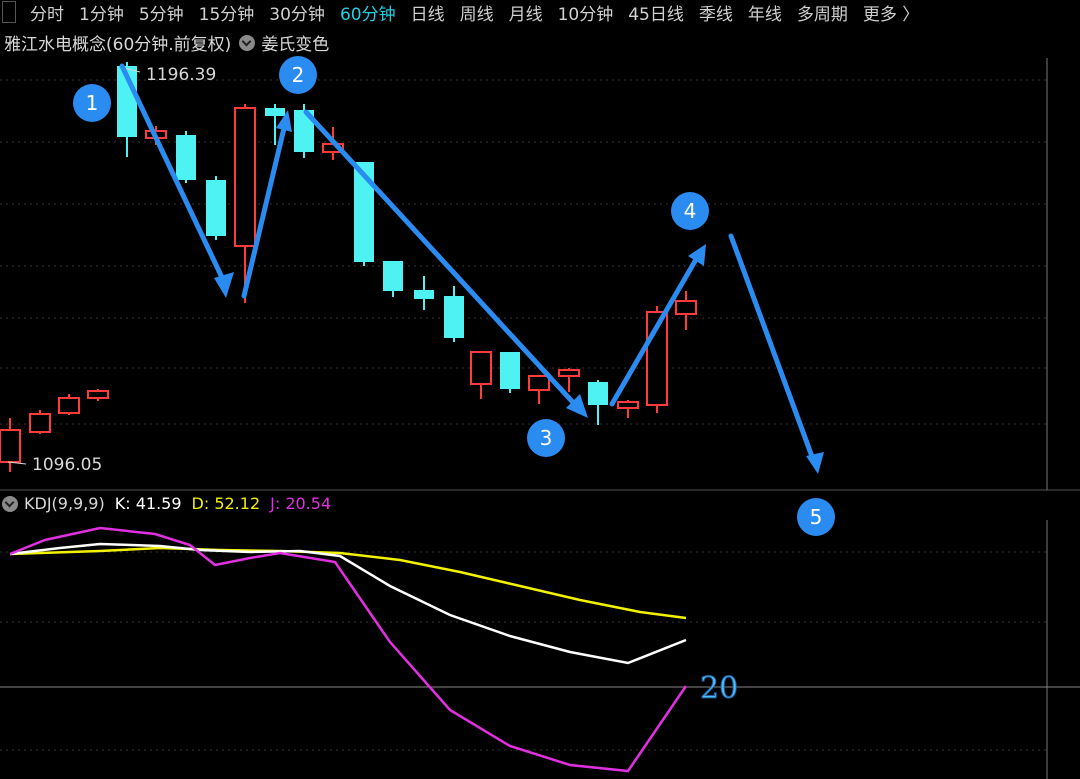  I want to click on wave-marker-label: 4, so click(690, 211).